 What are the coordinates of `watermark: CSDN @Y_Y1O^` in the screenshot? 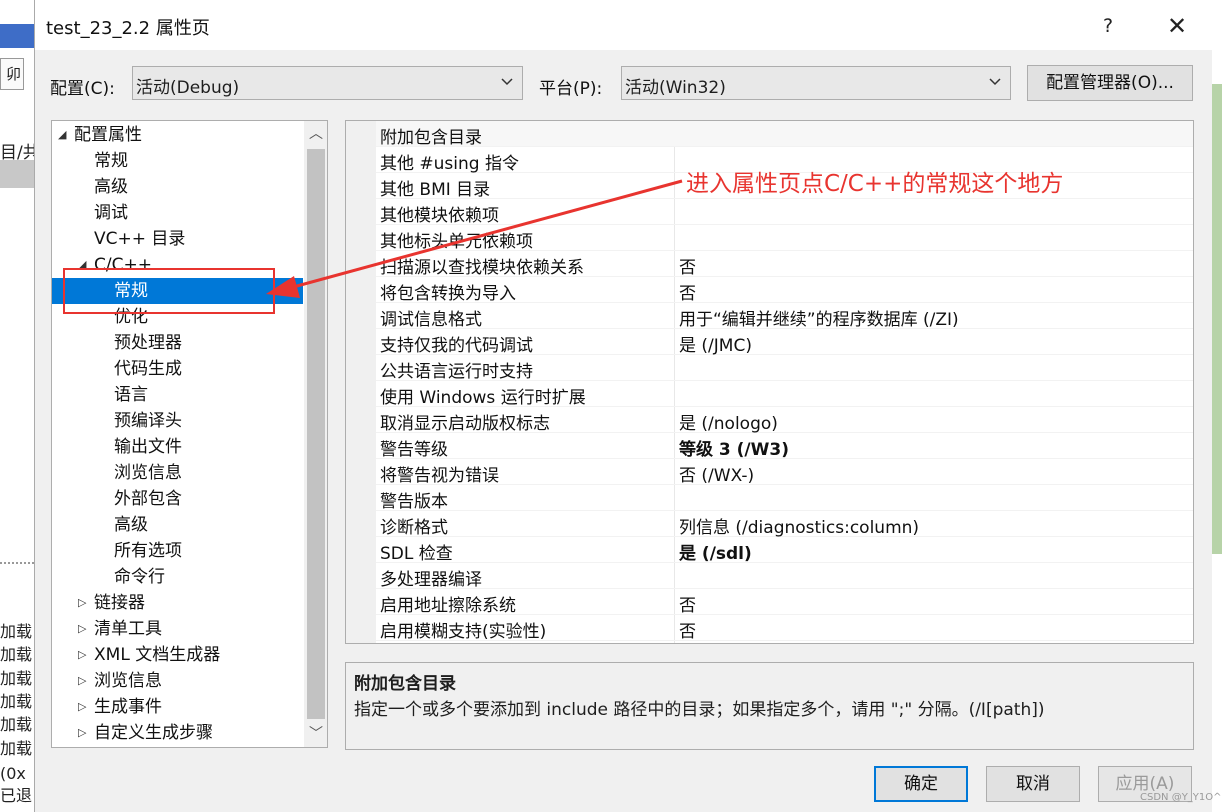 It's located at (1181, 797).